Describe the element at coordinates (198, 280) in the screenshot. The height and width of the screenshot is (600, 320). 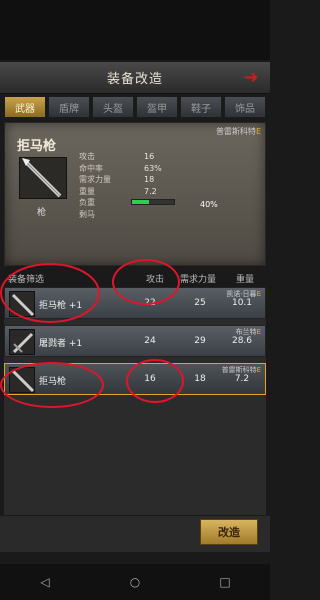
I see `col-strength: 需求力量` at that location.